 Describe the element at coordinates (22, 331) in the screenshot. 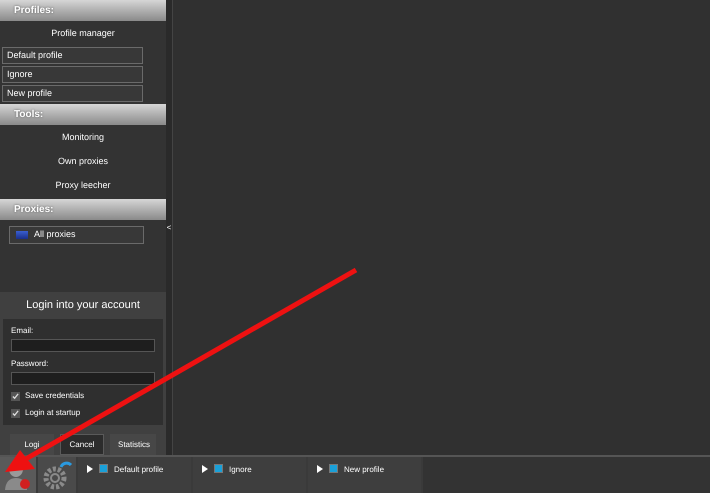

I see `email-label: Email:` at that location.